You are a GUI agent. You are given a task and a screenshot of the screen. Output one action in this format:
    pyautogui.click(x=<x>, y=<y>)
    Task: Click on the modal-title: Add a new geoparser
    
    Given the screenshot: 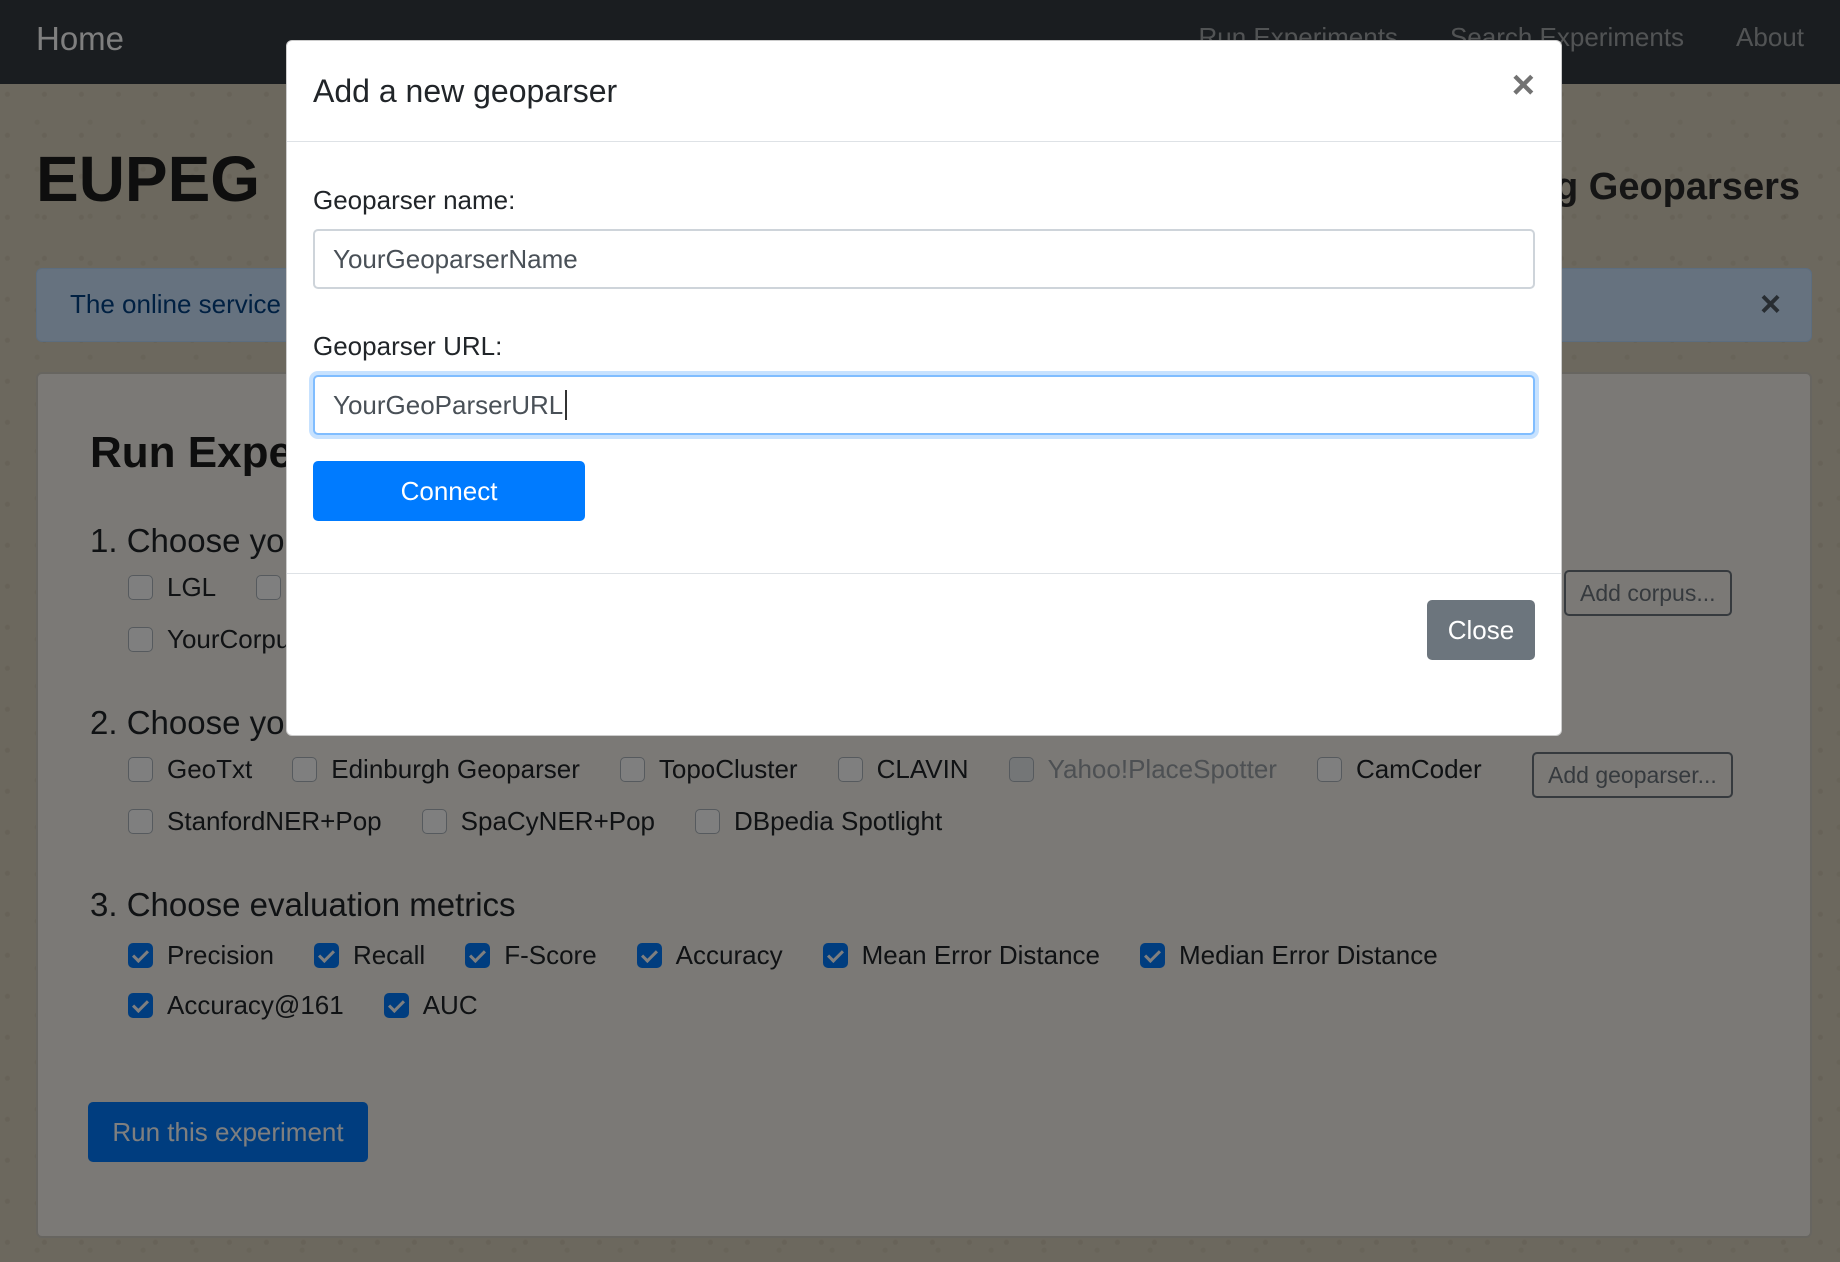 What is the action you would take?
    pyautogui.click(x=465, y=91)
    